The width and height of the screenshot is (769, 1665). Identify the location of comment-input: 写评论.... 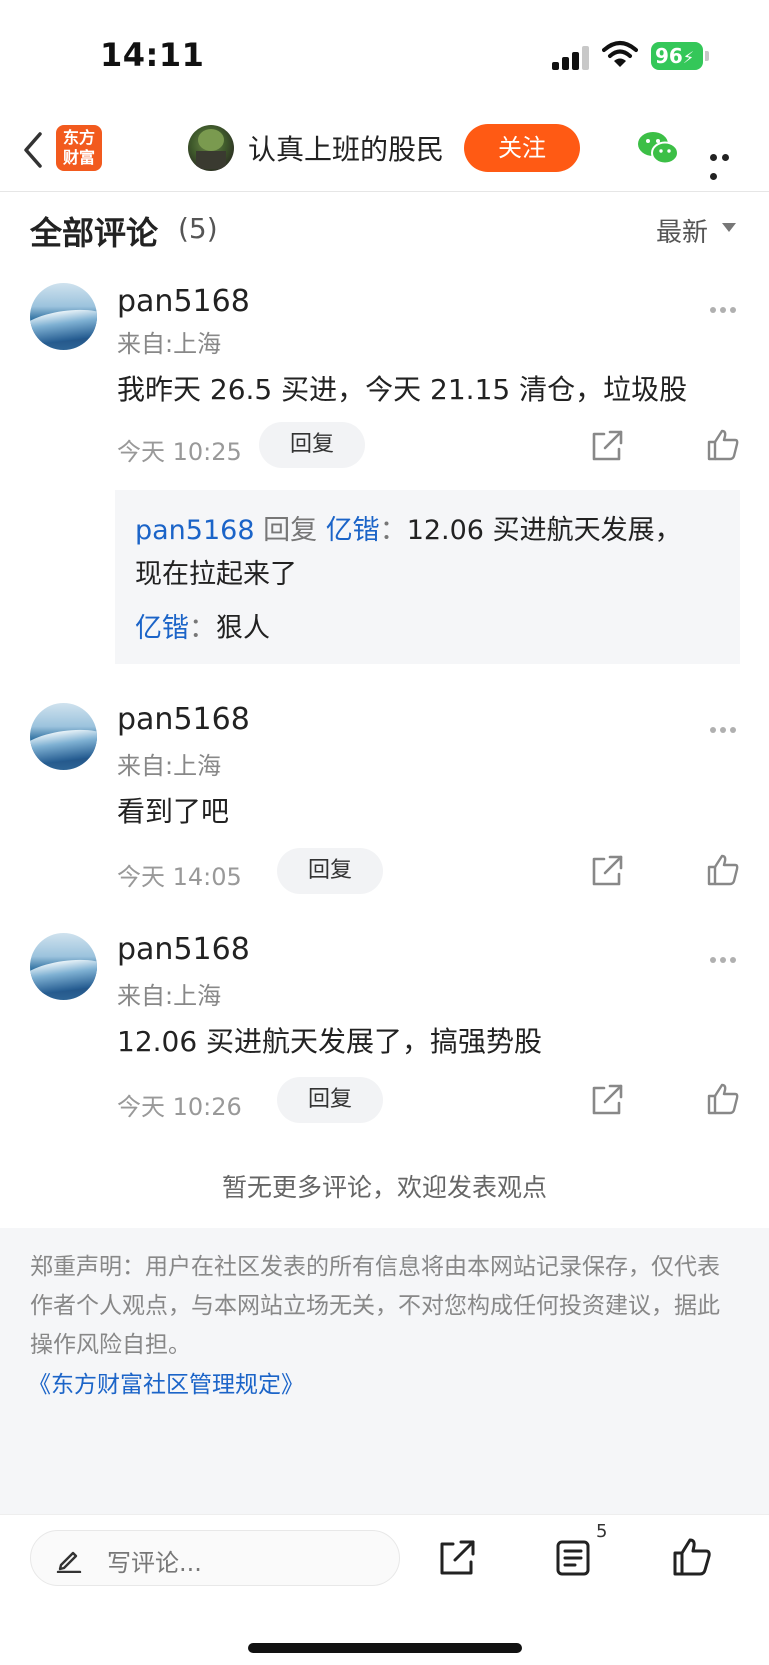
(215, 1558).